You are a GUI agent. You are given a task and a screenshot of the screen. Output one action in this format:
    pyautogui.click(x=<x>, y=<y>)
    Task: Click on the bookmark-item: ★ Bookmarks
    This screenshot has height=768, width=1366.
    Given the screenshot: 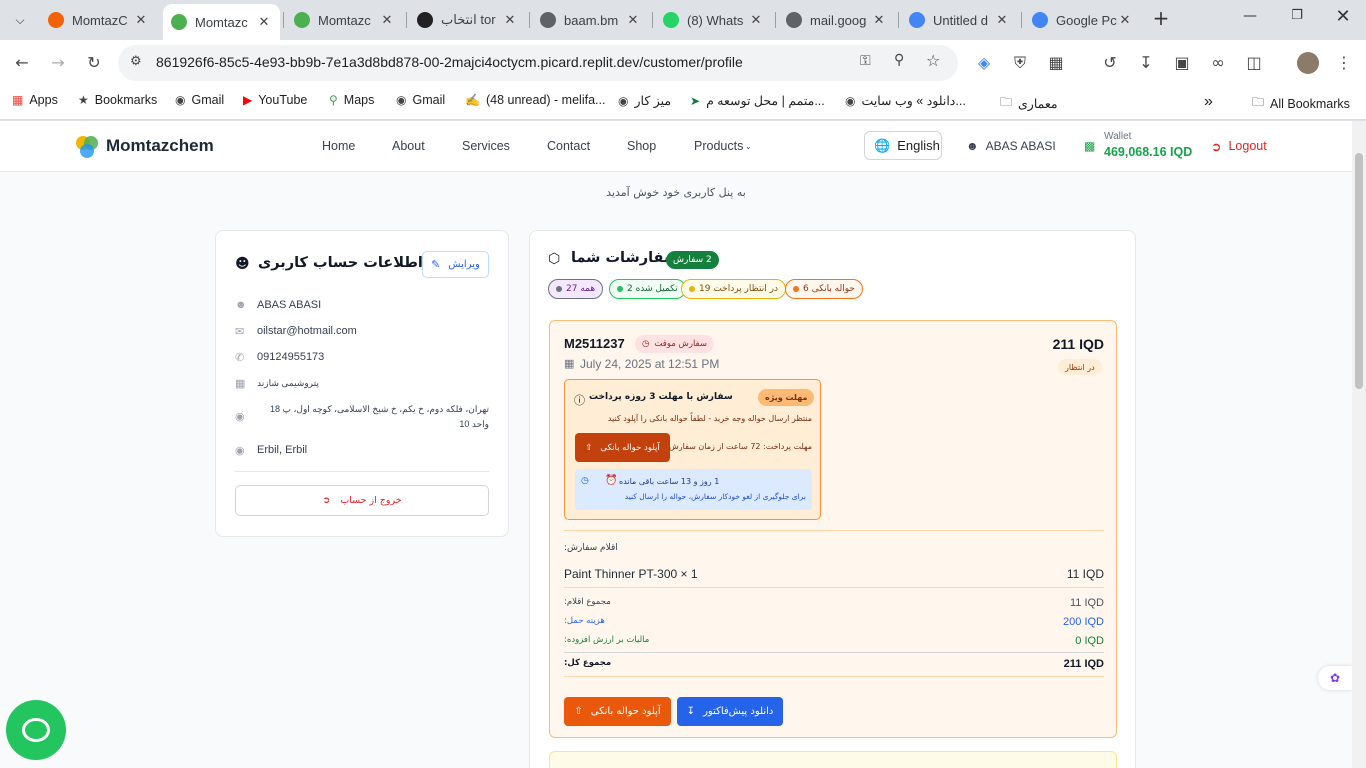 What is the action you would take?
    pyautogui.click(x=117, y=100)
    